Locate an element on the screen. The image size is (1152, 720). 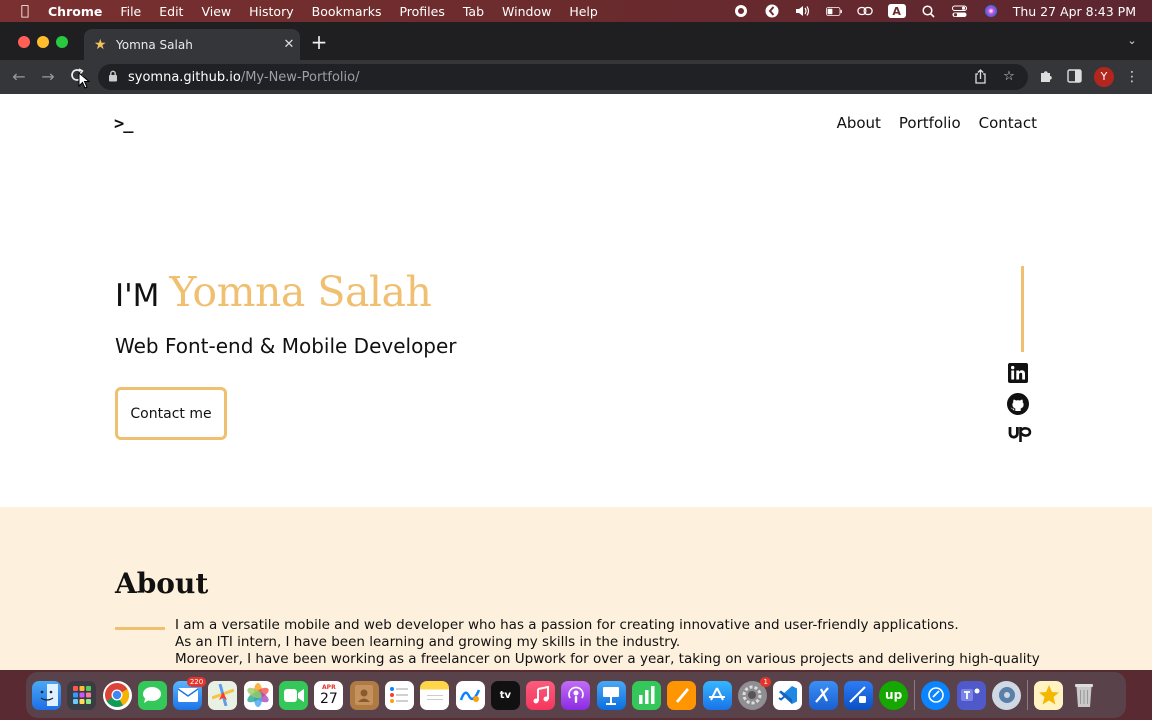
forward-button: → is located at coordinates (48, 77).